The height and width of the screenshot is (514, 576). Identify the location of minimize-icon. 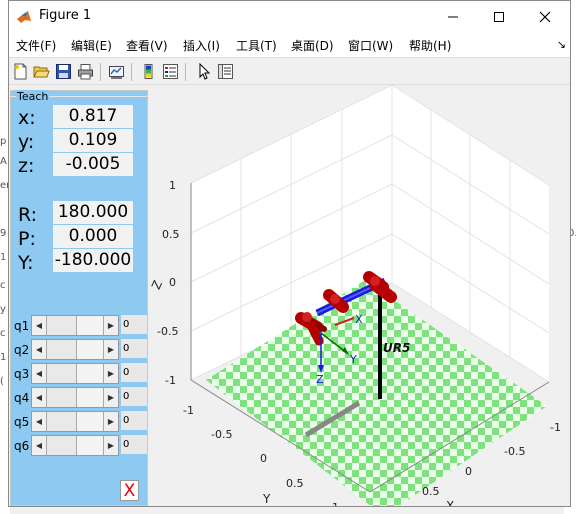
(453, 16).